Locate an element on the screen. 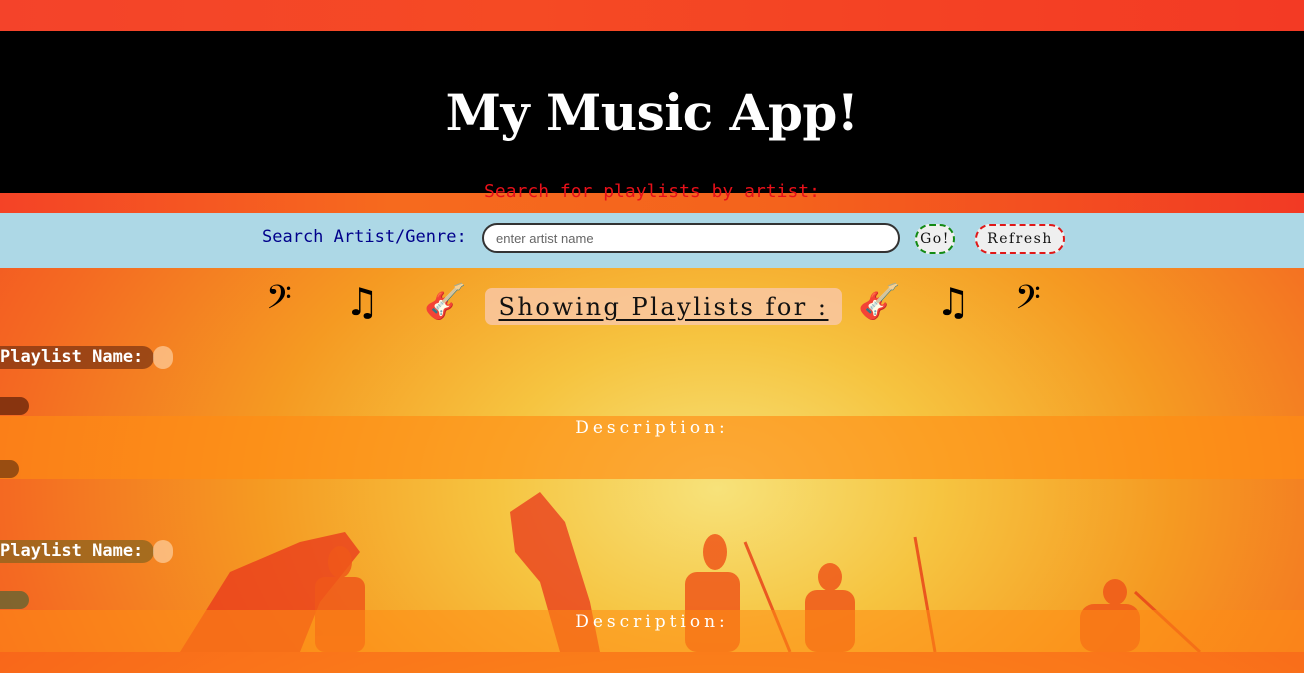 This screenshot has width=1304, height=673. artist-search-input is located at coordinates (691, 238).